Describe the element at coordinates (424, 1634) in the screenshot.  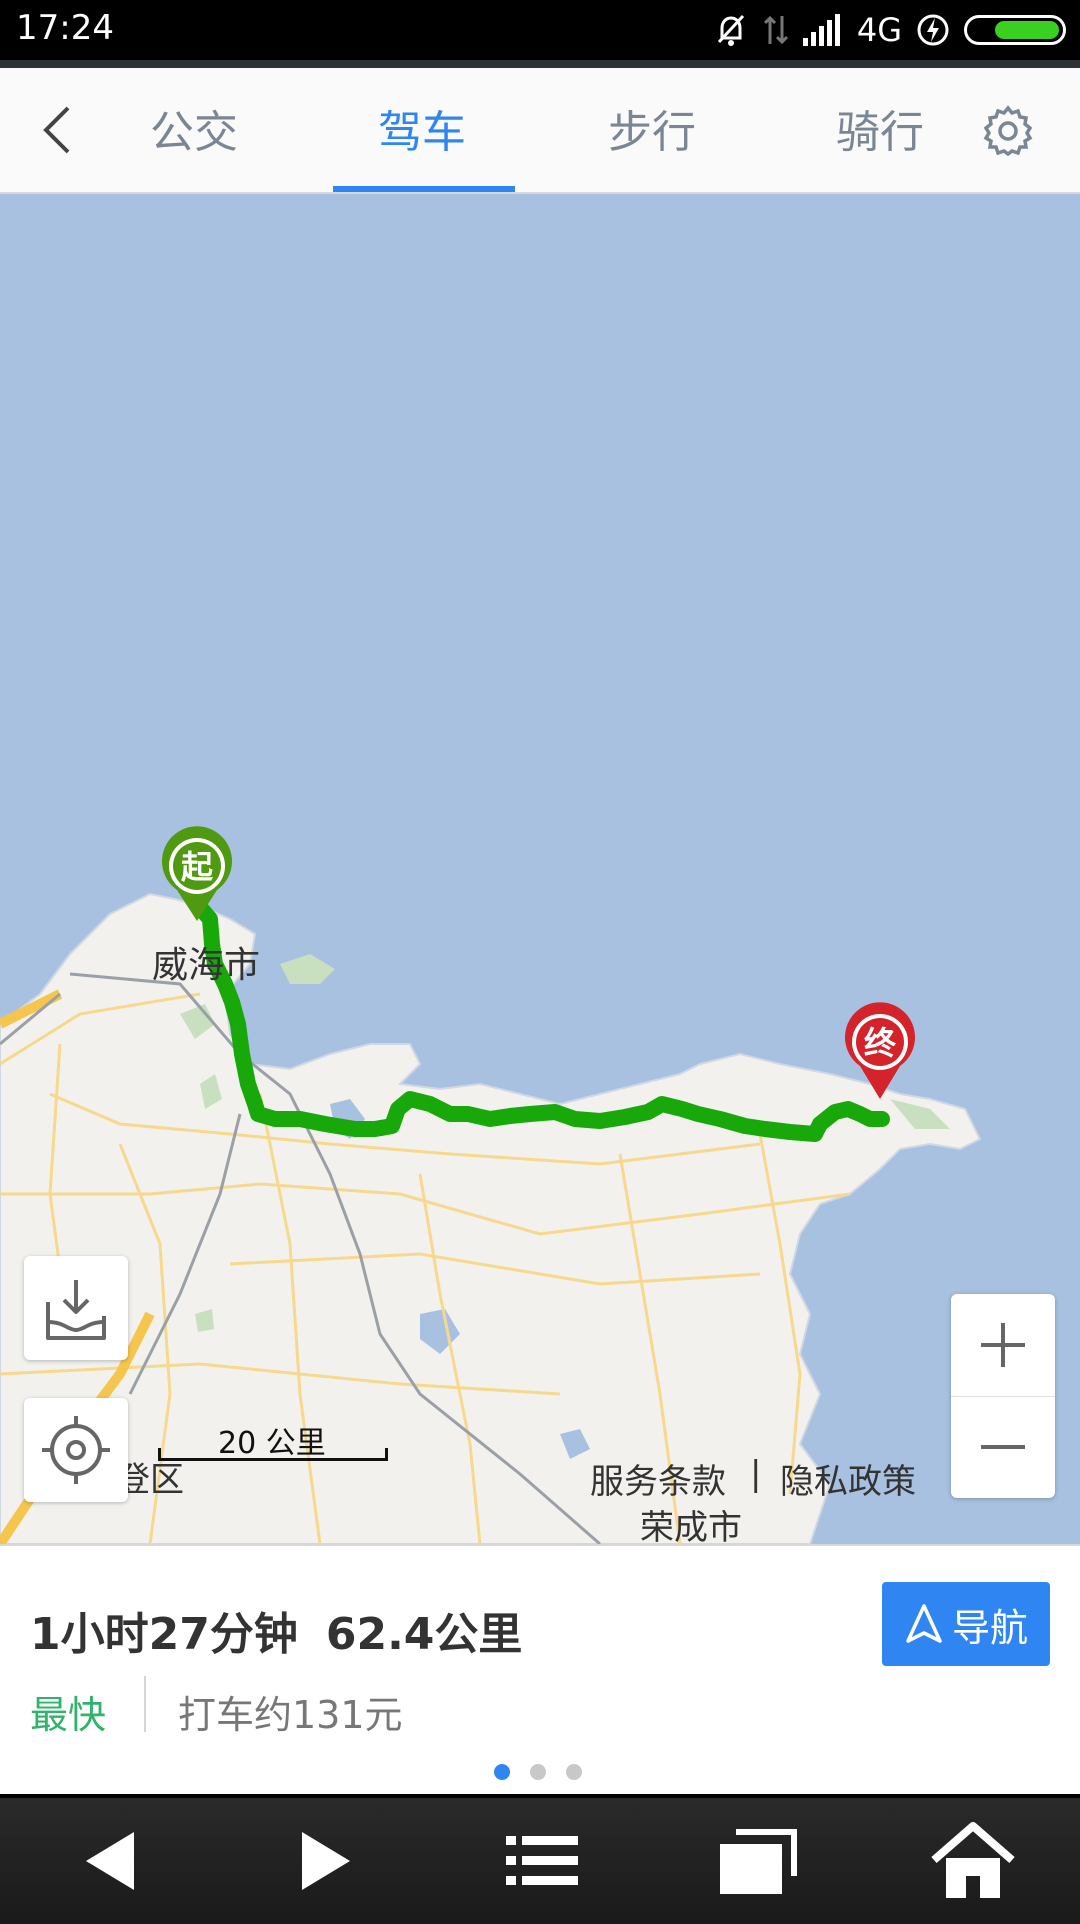
I see `route-distance: 62.4公里` at that location.